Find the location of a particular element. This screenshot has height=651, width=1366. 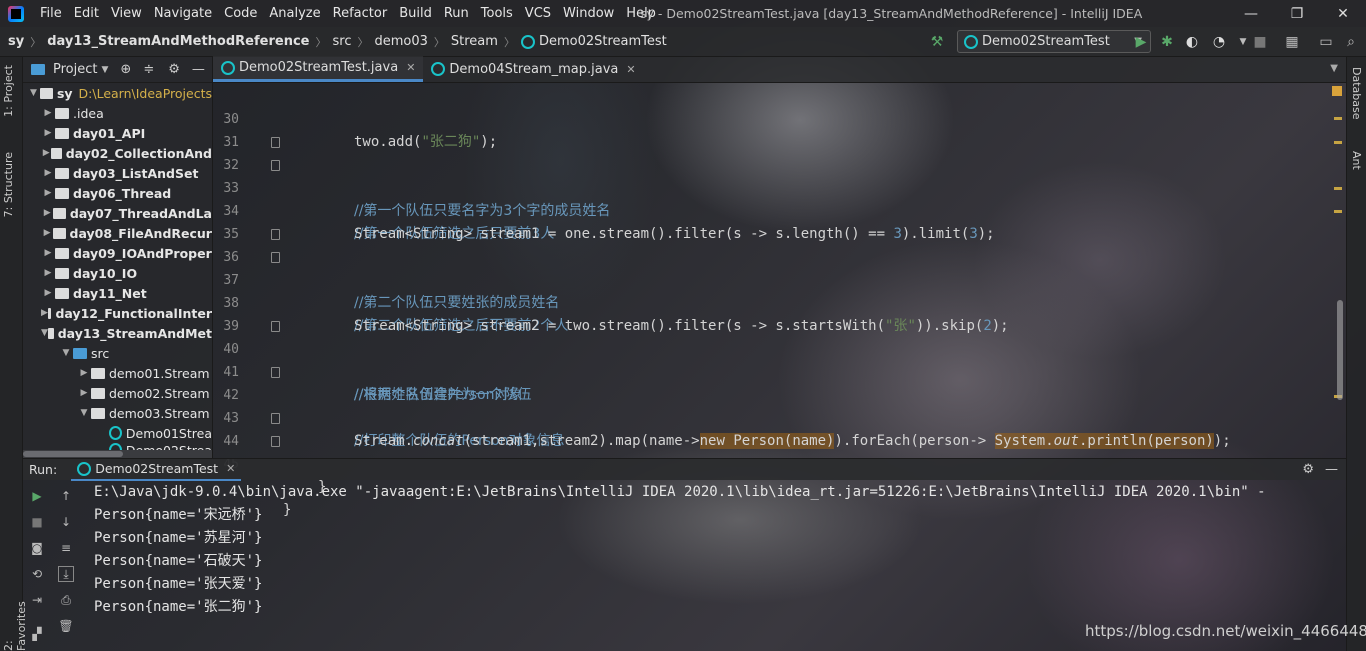

tree-item: ▶ day06_Thread is located at coordinates (117, 193).